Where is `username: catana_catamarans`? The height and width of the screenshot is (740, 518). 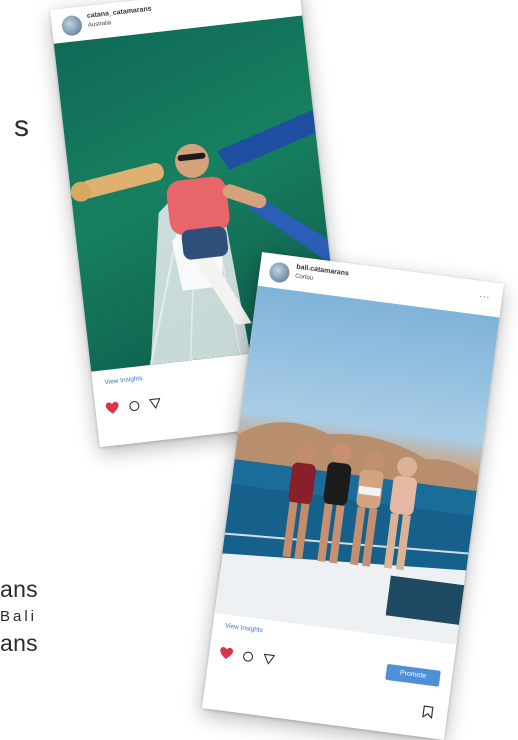 username: catana_catamarans is located at coordinates (119, 13).